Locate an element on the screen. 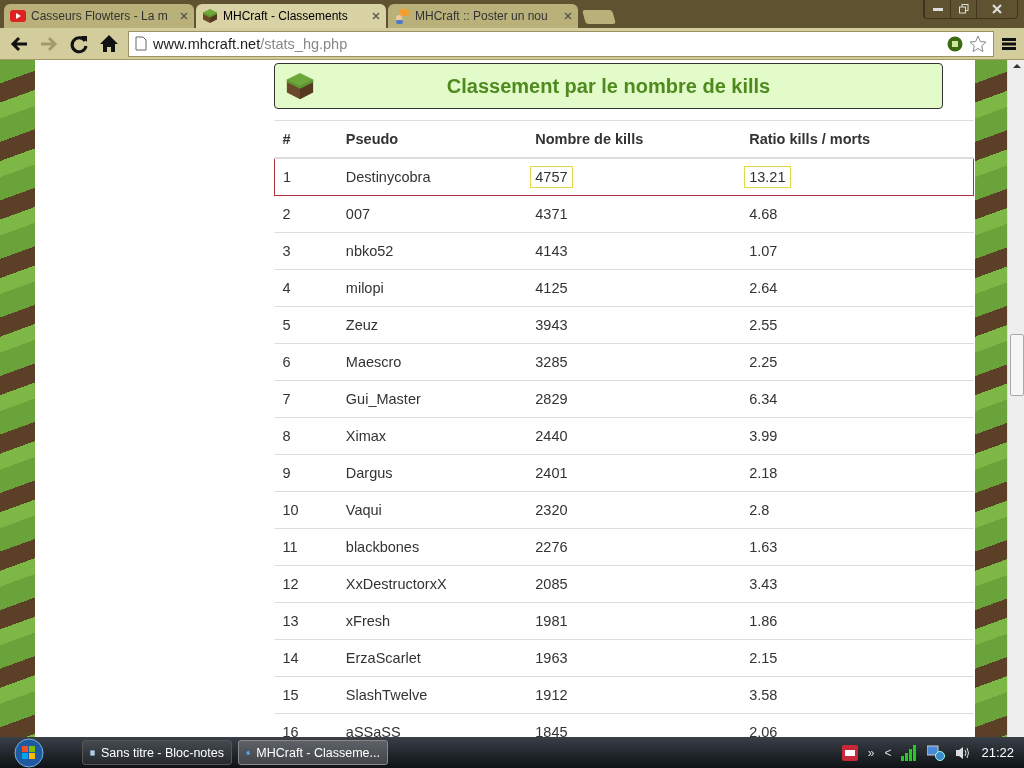 The height and width of the screenshot is (768, 1024). table-cell: 3285 is located at coordinates (634, 362).